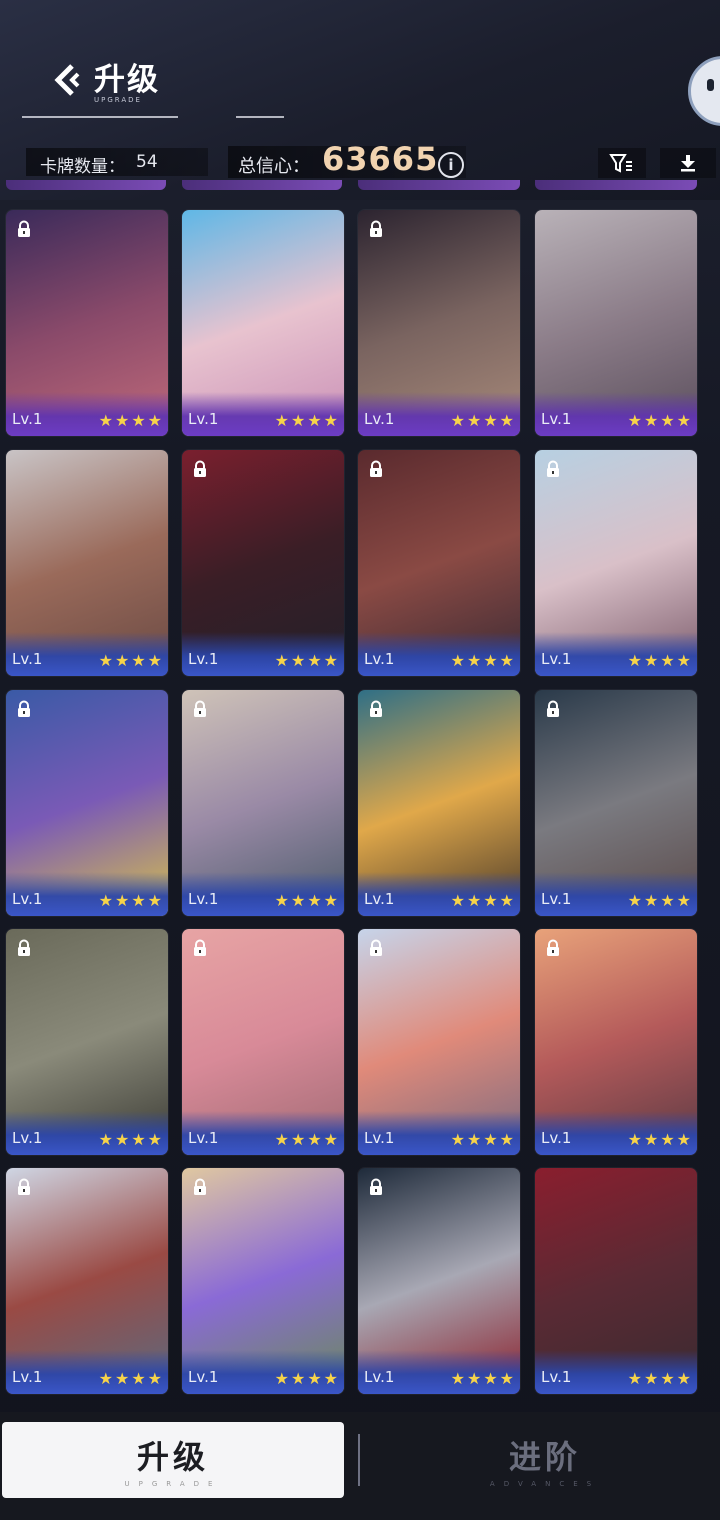 The height and width of the screenshot is (1520, 720). I want to click on filter-icon, so click(620, 163).